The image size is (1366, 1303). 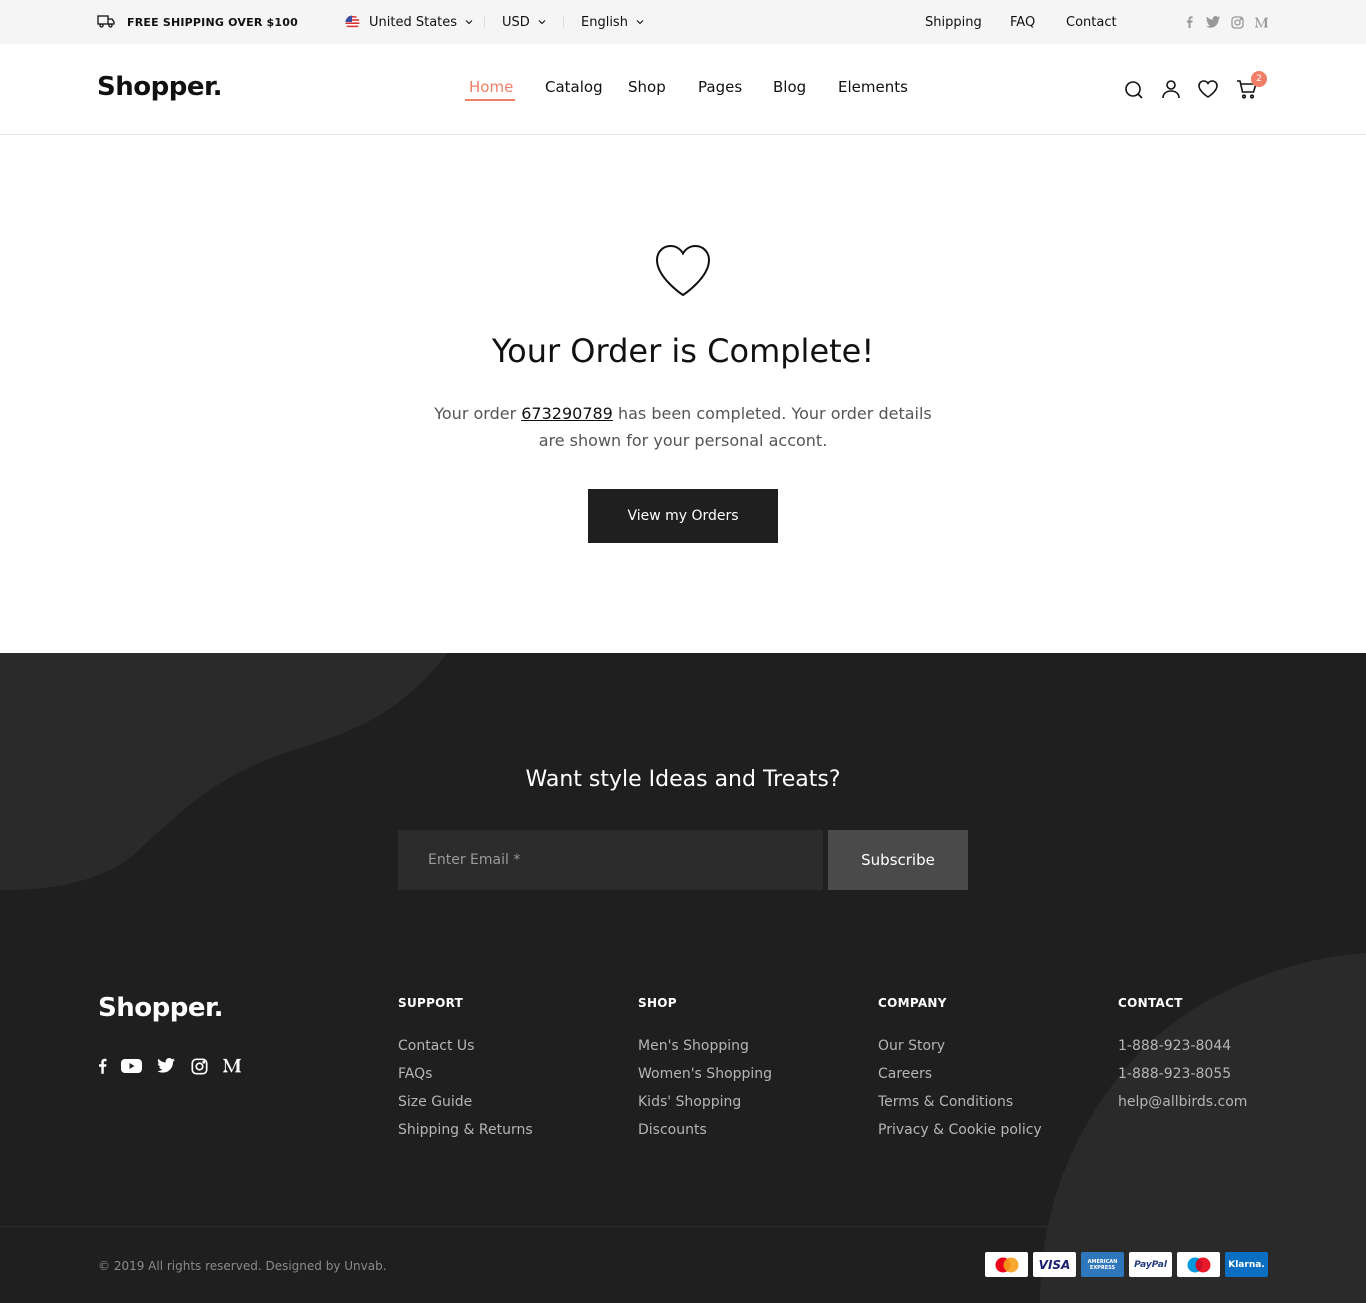 I want to click on nav-elements: Elements, so click(x=873, y=87).